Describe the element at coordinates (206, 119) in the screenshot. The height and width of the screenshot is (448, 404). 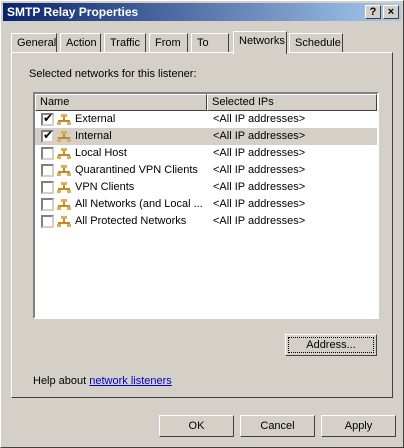
I see `table-row: ✔ External <All IP addresses>` at that location.